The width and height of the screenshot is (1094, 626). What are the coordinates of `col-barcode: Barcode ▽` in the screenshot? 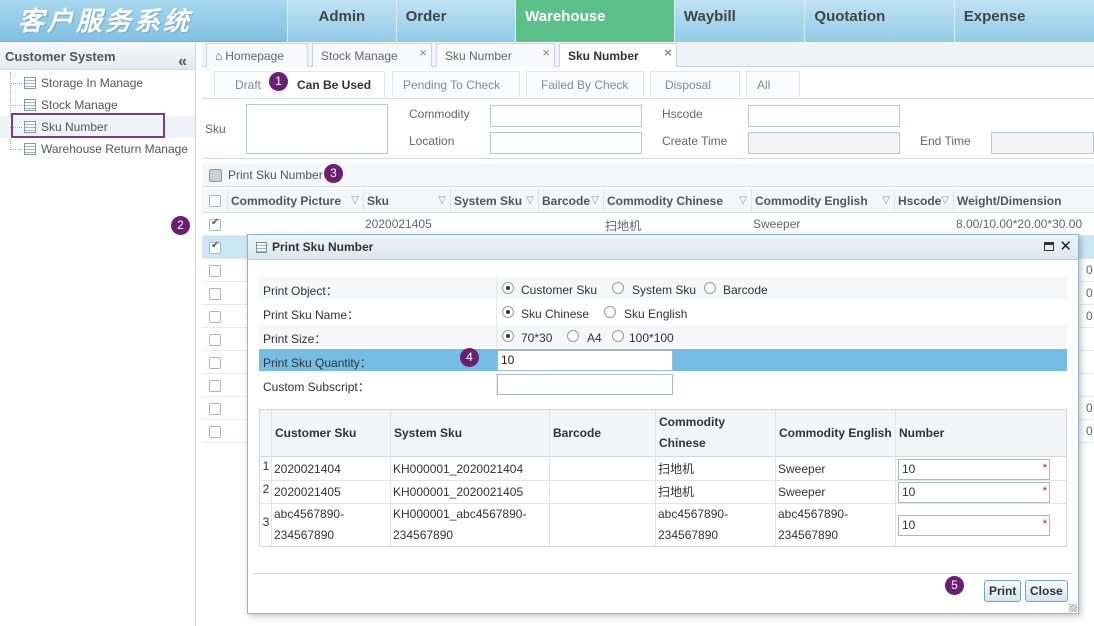 It's located at (570, 201).